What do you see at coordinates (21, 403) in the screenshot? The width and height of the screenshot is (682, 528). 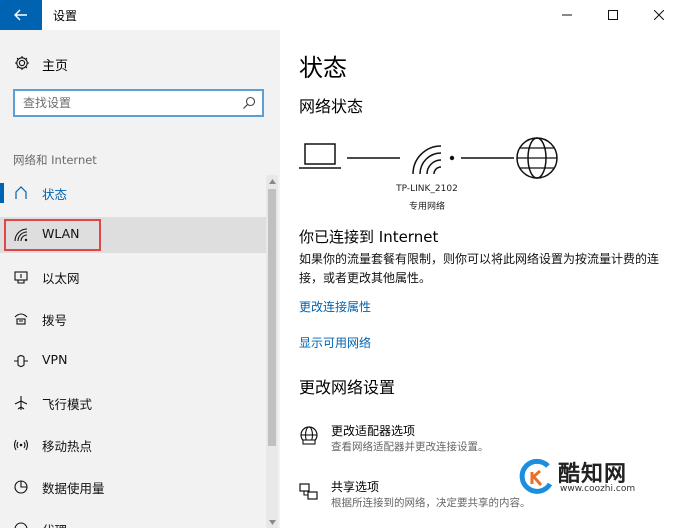 I see `airplane-icon` at bounding box center [21, 403].